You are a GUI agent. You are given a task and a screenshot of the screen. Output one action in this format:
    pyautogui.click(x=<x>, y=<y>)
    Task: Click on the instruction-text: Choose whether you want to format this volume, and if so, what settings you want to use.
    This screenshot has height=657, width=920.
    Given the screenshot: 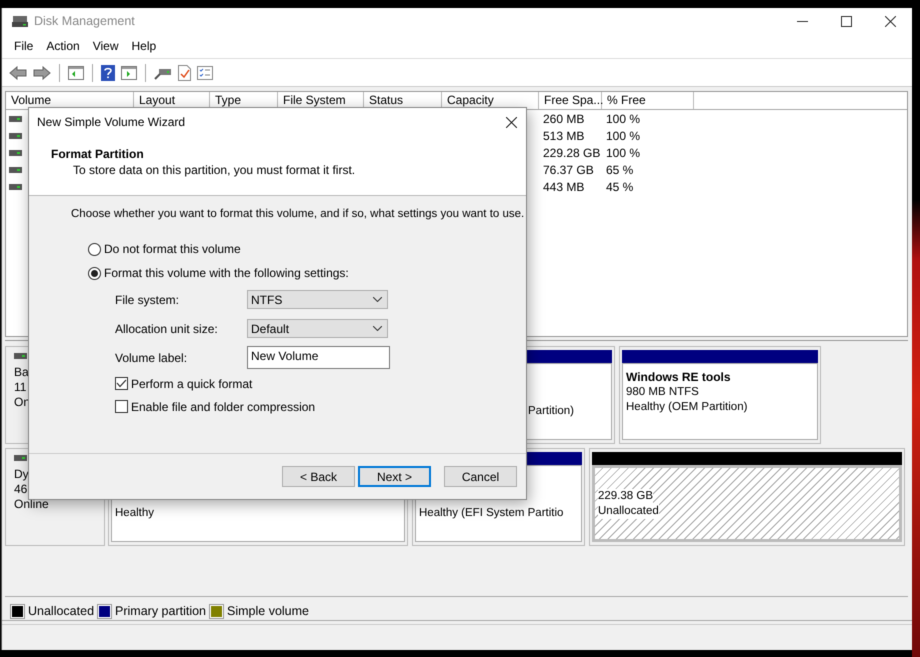 What is the action you would take?
    pyautogui.click(x=297, y=214)
    